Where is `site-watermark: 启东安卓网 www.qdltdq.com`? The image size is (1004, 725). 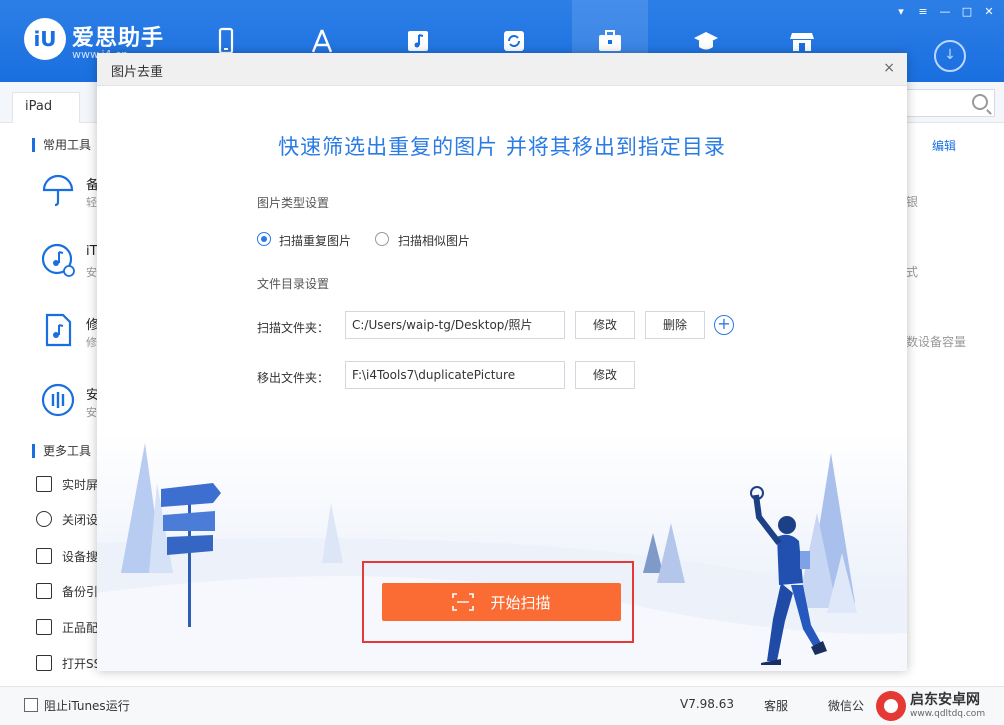 site-watermark: 启东安卓网 www.qdltdq.com is located at coordinates (940, 706).